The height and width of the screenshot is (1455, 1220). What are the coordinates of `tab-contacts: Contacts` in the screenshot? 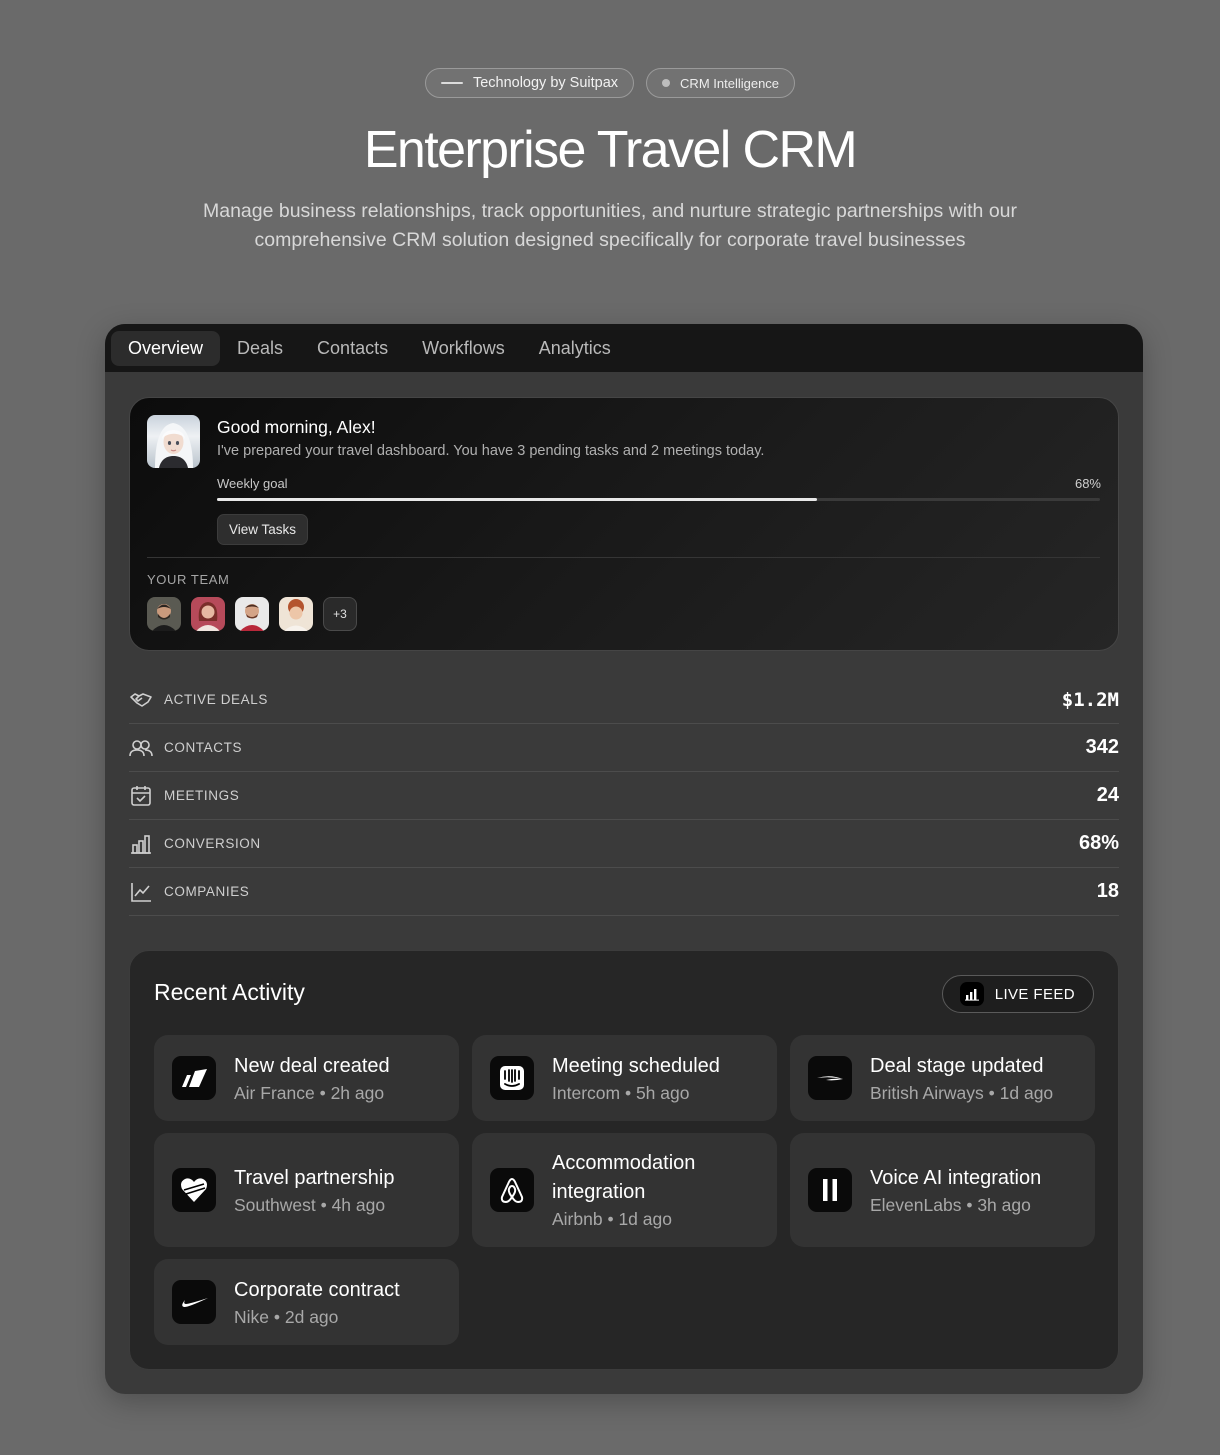 It's located at (352, 348).